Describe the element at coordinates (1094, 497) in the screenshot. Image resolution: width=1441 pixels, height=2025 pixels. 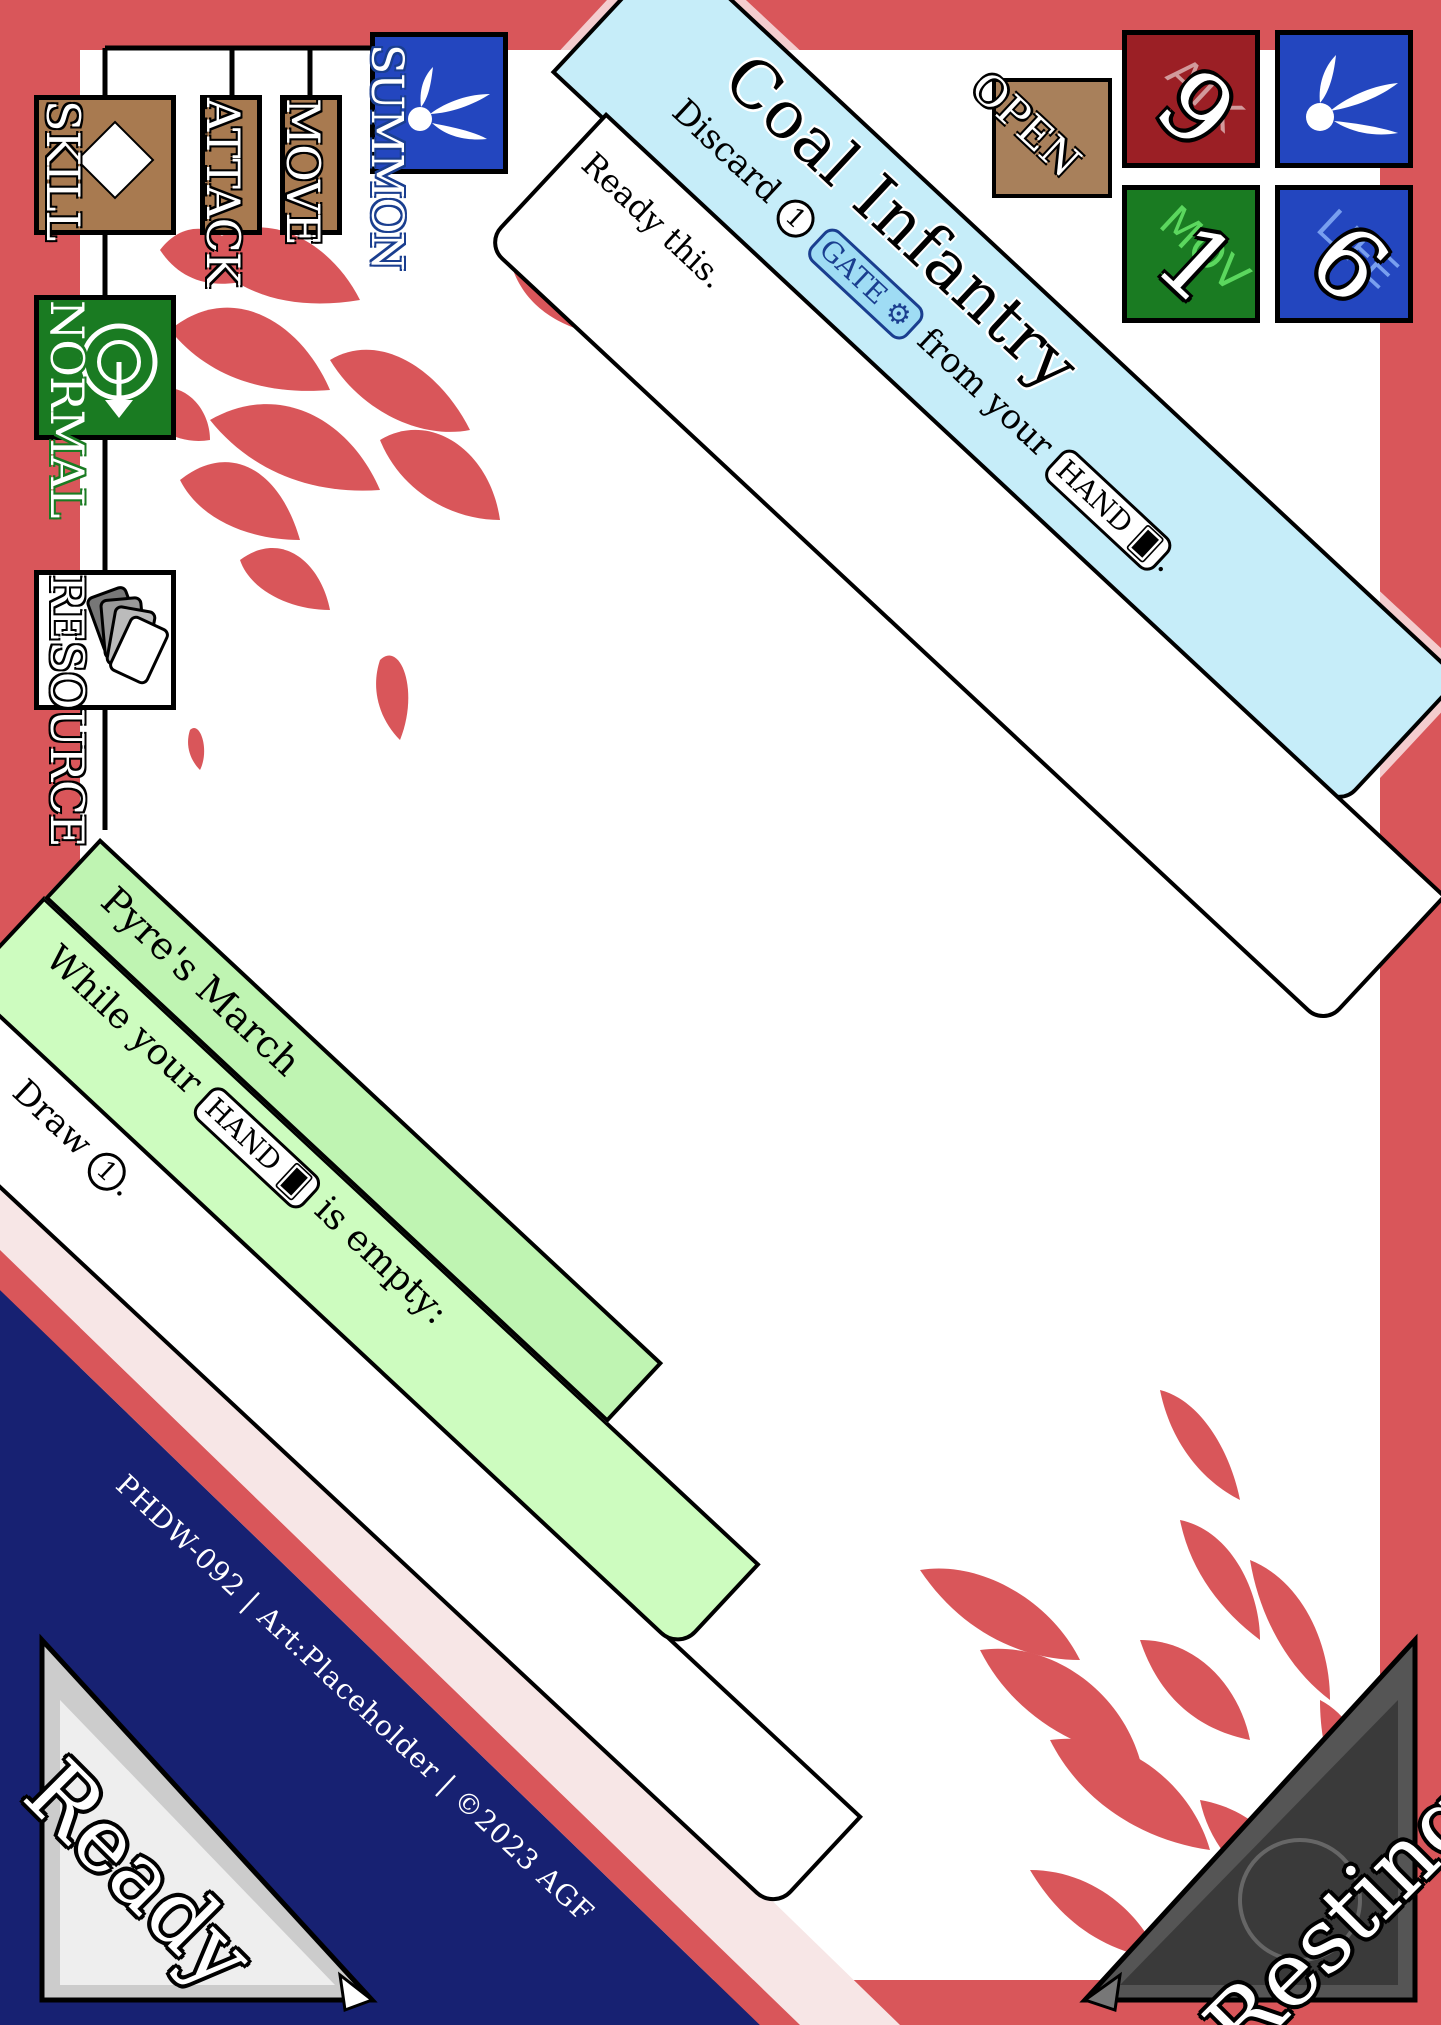
I see `hand-token-label: HAND` at that location.